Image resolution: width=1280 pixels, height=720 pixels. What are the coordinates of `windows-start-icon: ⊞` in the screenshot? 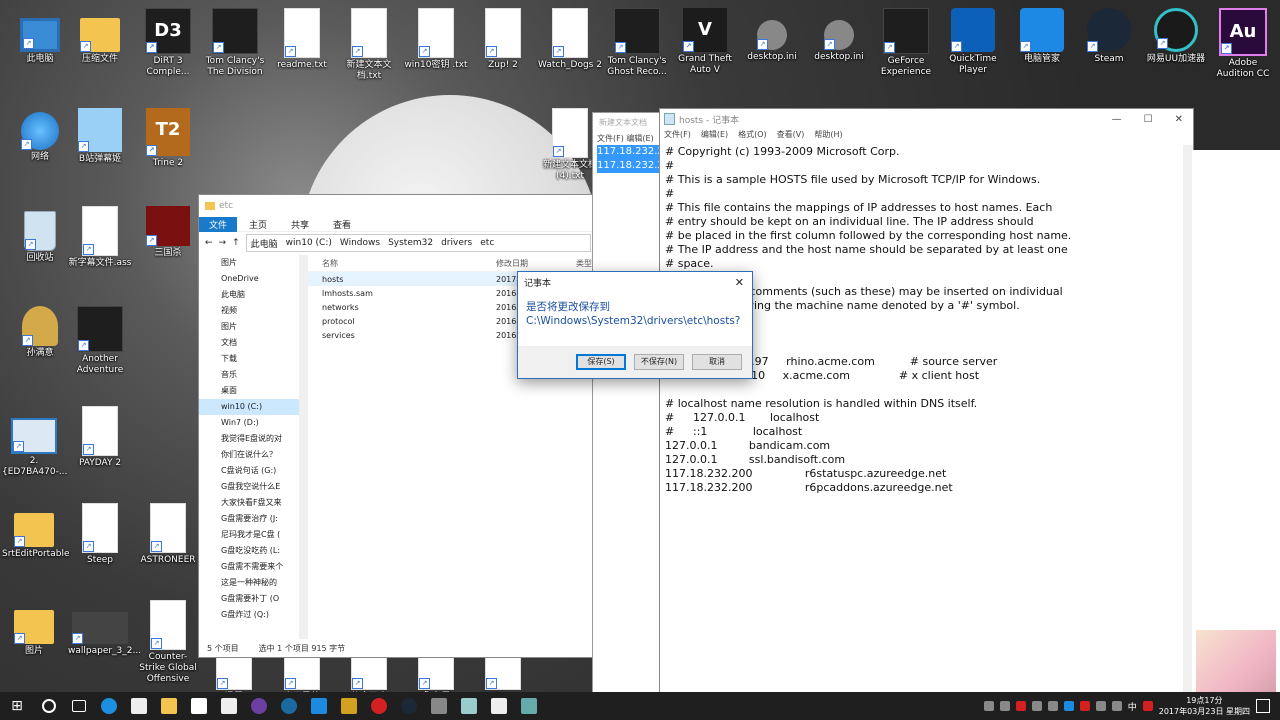 It's located at (17, 706).